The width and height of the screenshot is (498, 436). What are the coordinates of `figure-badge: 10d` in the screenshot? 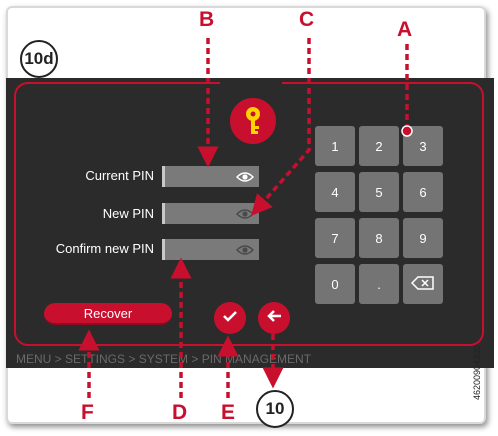 It's located at (39, 59).